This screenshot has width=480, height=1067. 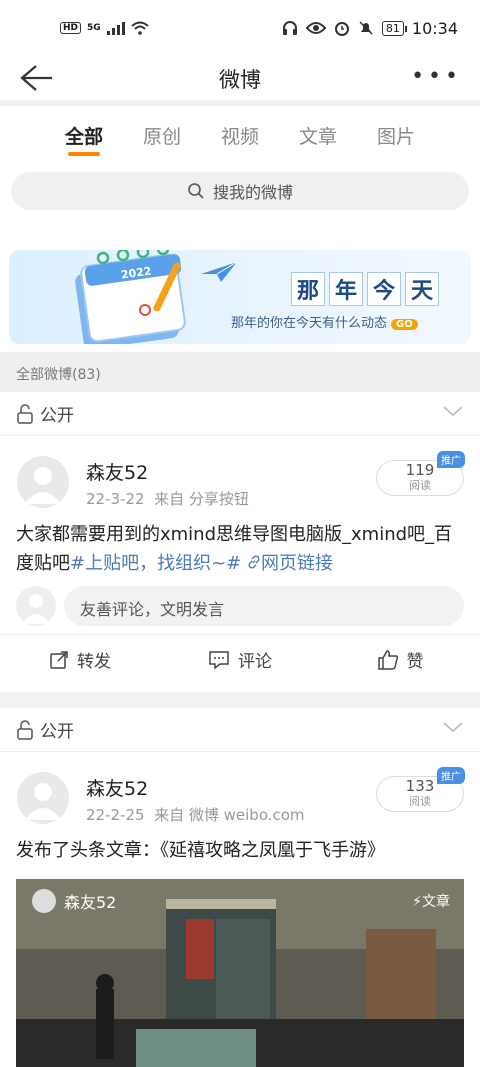 I want to click on paper-plane-icon, so click(x=219, y=271).